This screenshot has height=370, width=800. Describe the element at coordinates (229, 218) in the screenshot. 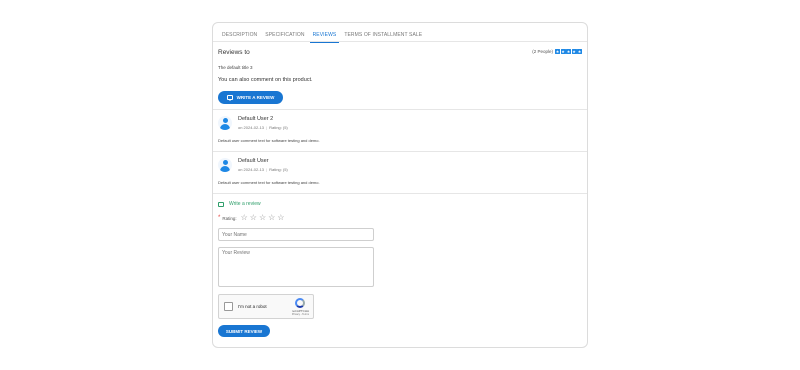

I see `rating-label: Rating:` at that location.